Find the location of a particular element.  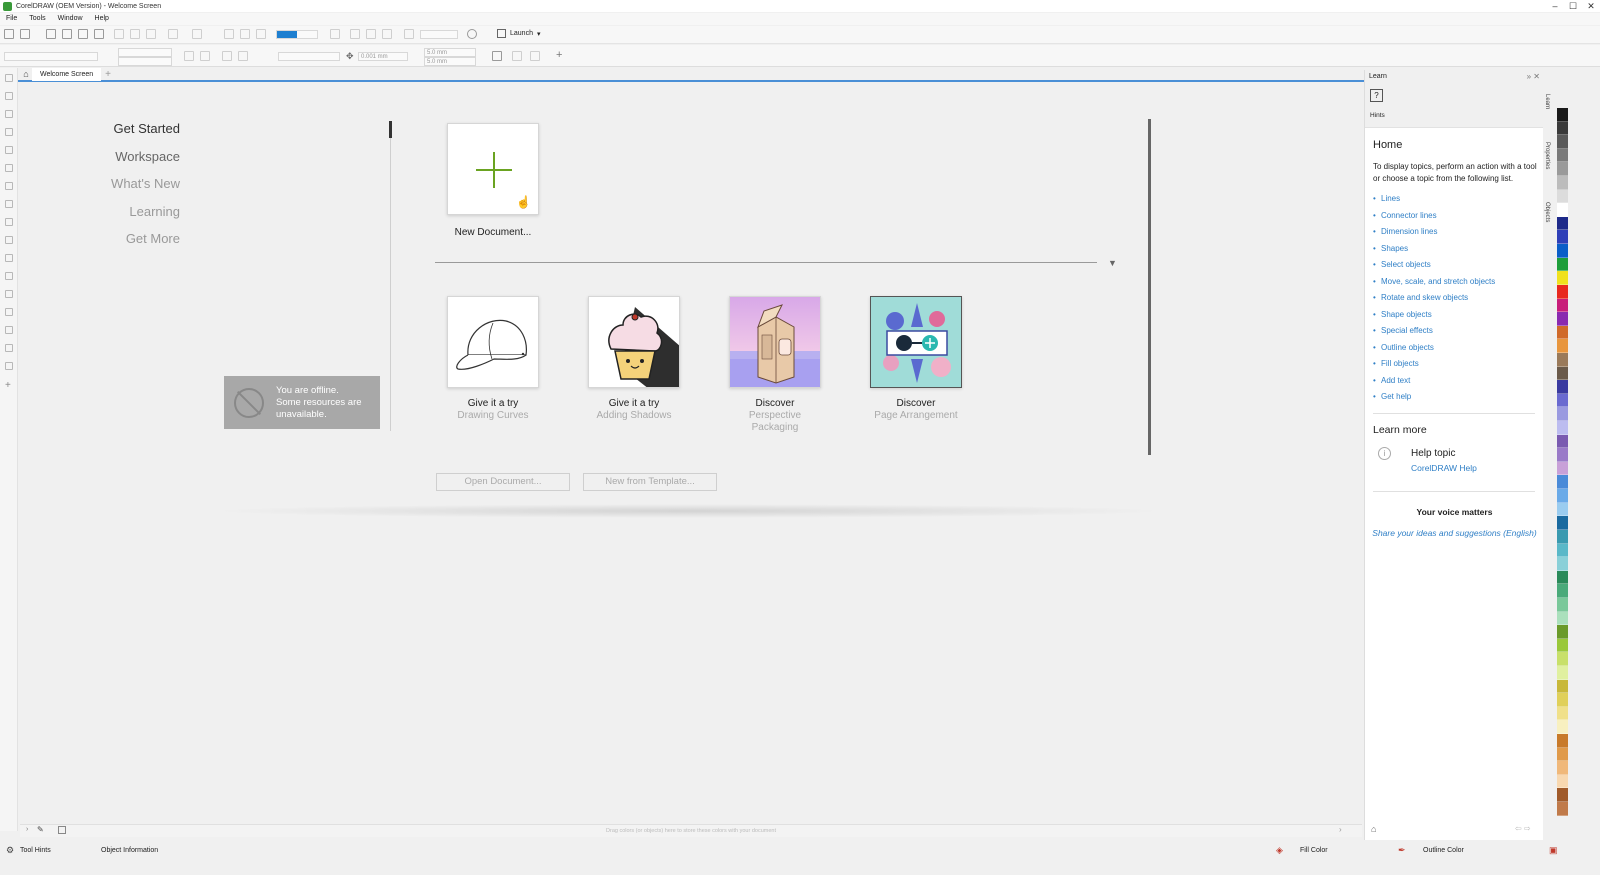

text-tool-icon is located at coordinates (9, 240).